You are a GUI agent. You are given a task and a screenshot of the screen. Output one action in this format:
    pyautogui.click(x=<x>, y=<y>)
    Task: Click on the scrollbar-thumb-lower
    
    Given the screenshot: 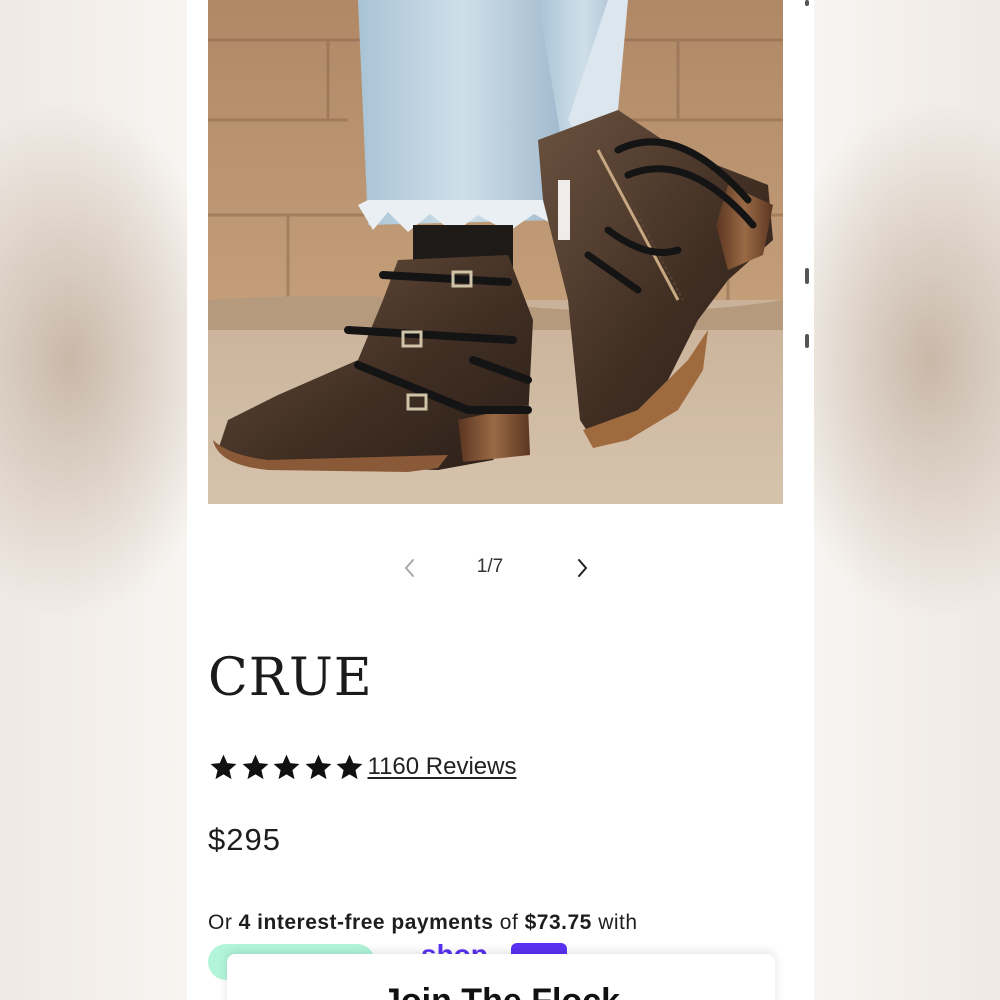 What is the action you would take?
    pyautogui.click(x=807, y=341)
    